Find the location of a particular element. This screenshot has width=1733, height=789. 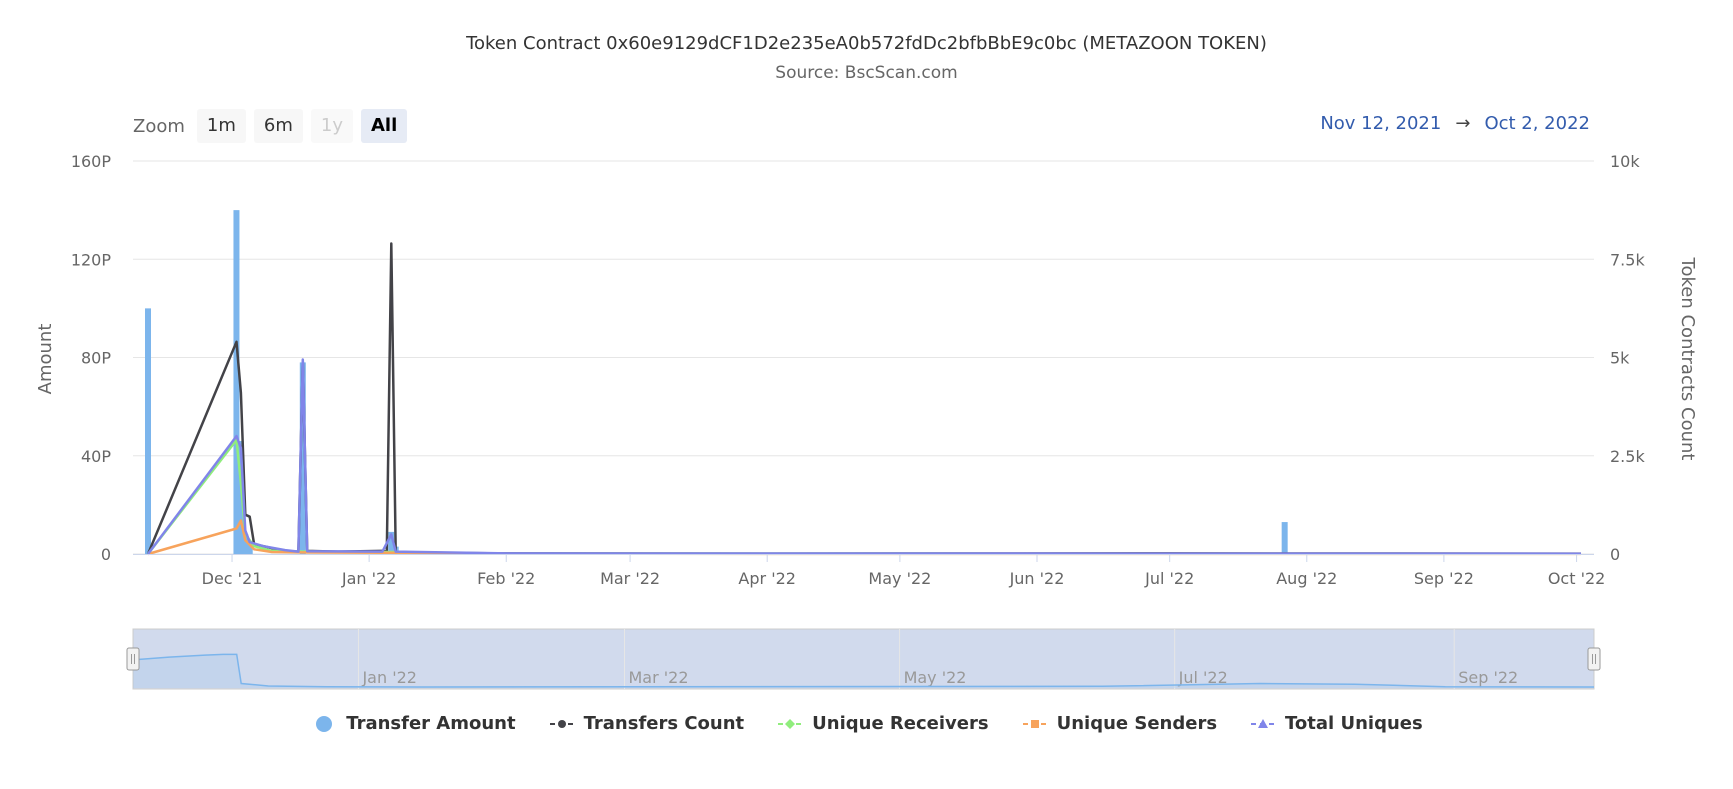

y-axis-left-labels: 0 40P 80P 120P 160P is located at coordinates (91, 358).